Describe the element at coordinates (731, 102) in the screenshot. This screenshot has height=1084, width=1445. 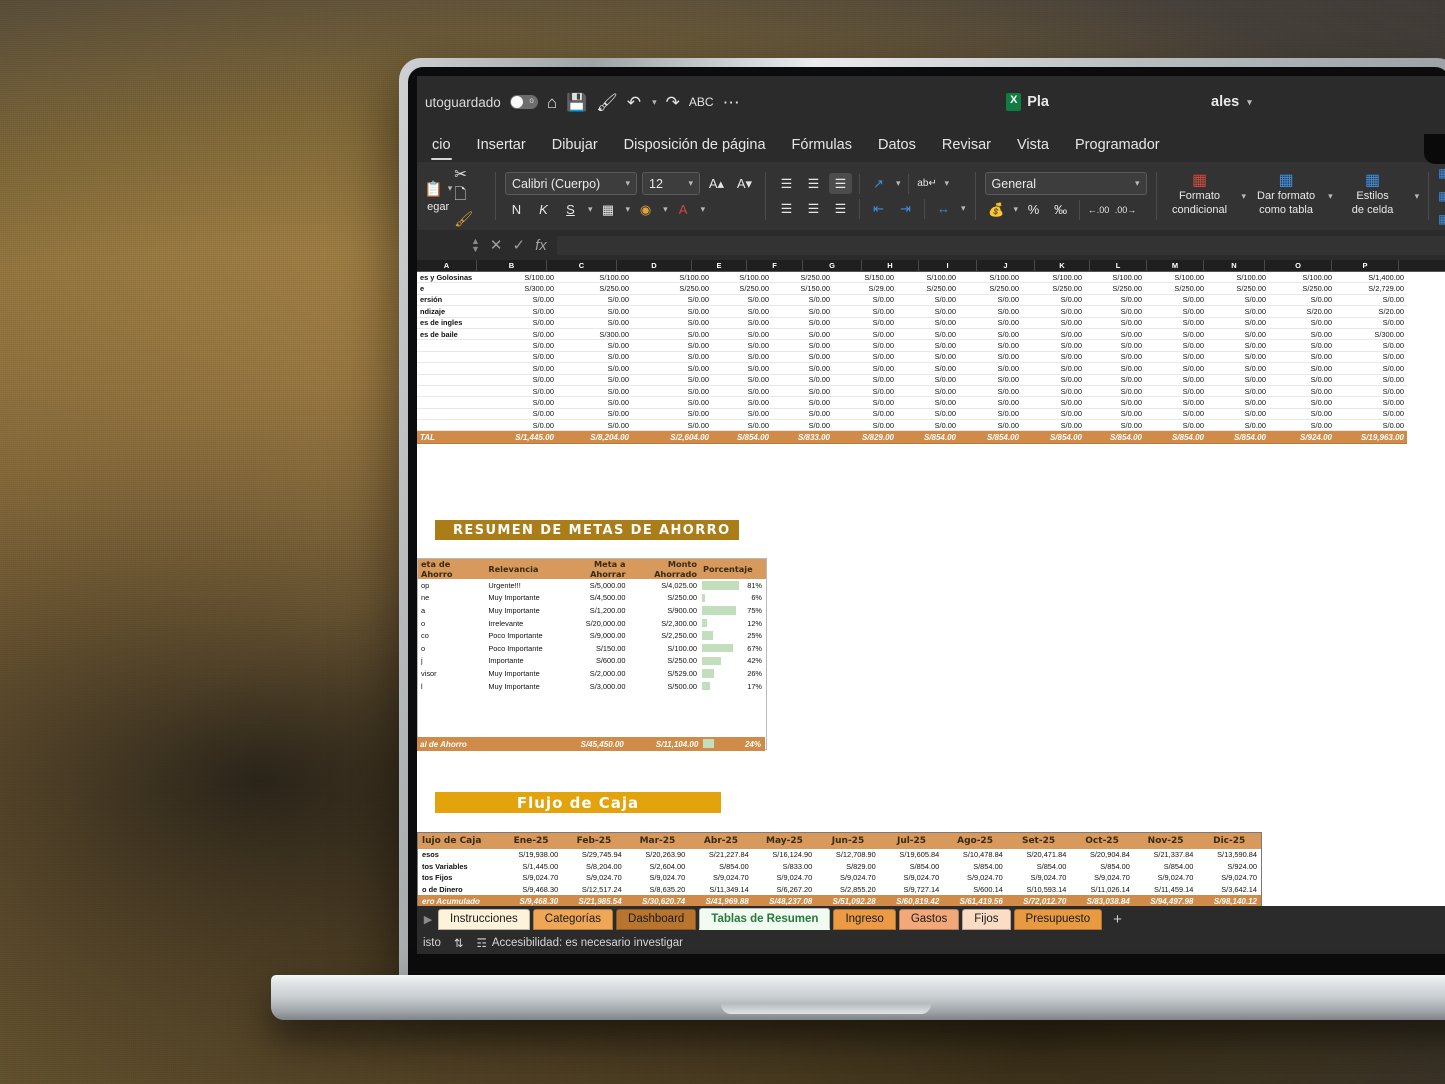
I see `more-commands-icon: ⋯` at that location.